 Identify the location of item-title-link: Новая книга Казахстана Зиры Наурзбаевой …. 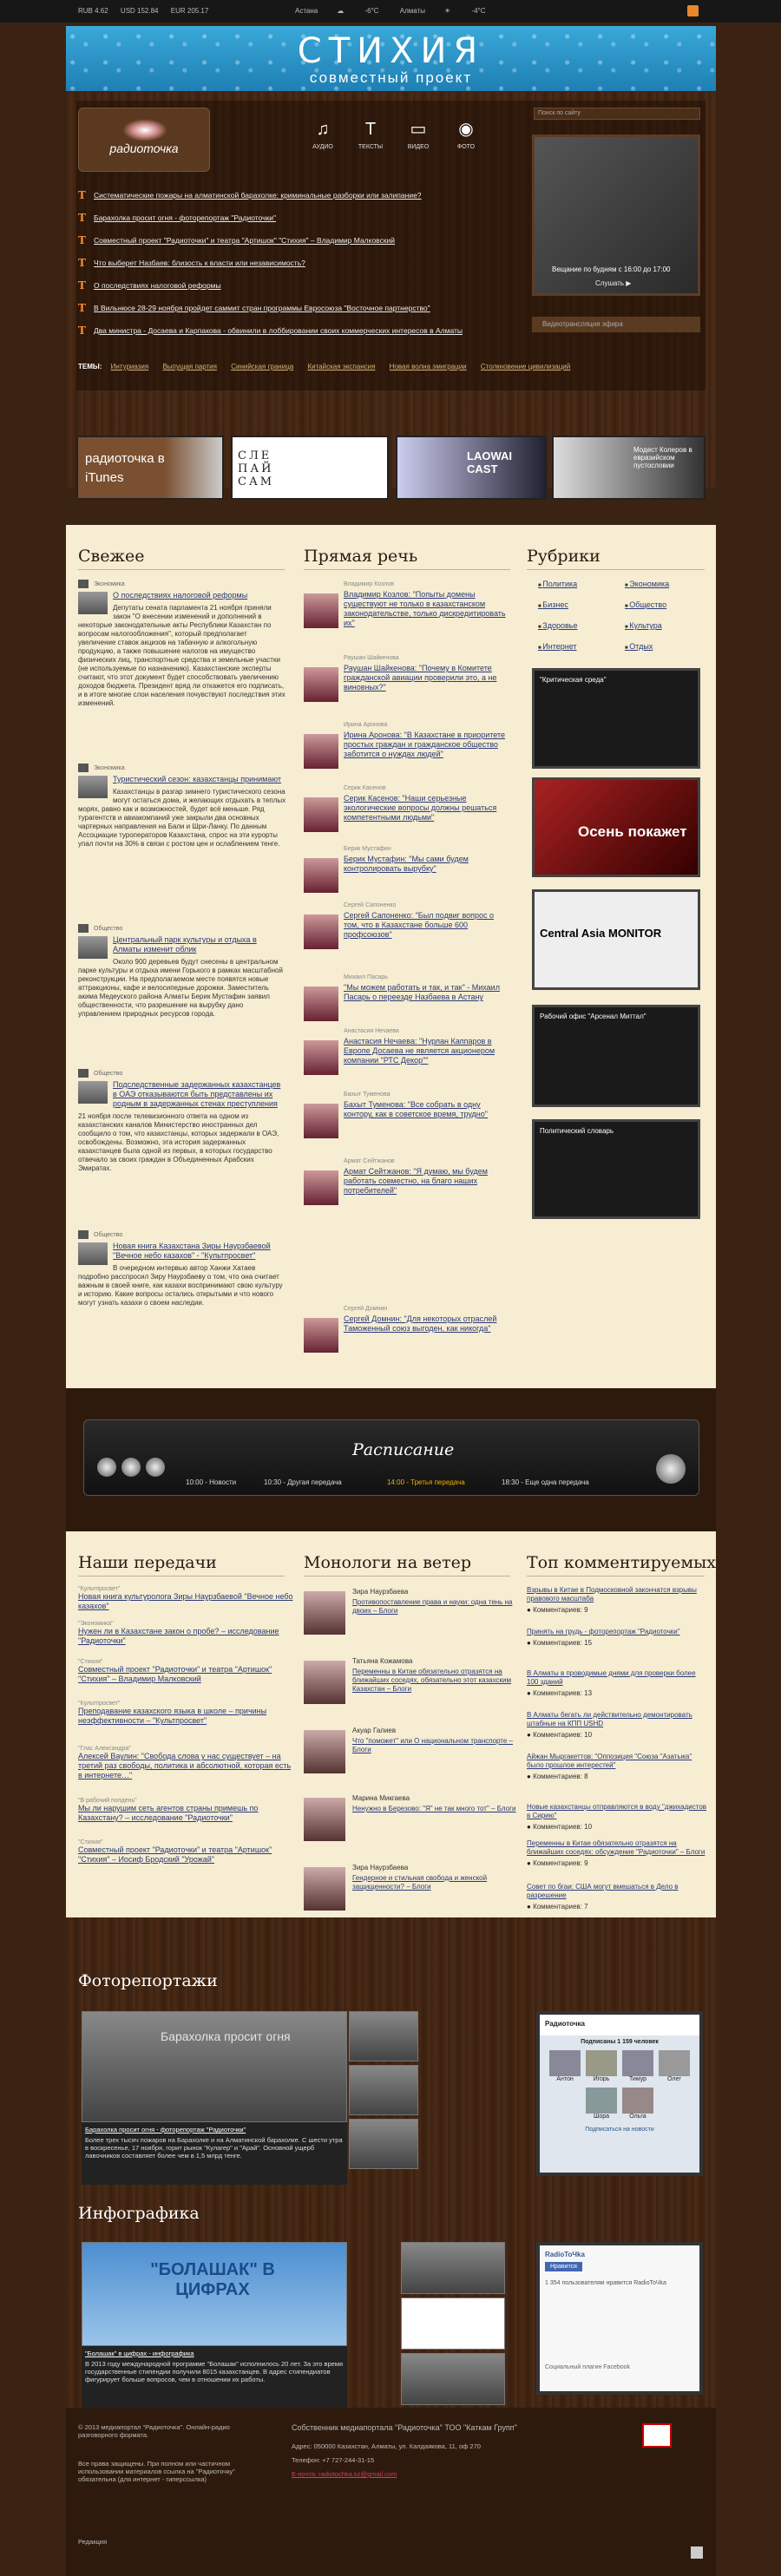
(182, 1251).